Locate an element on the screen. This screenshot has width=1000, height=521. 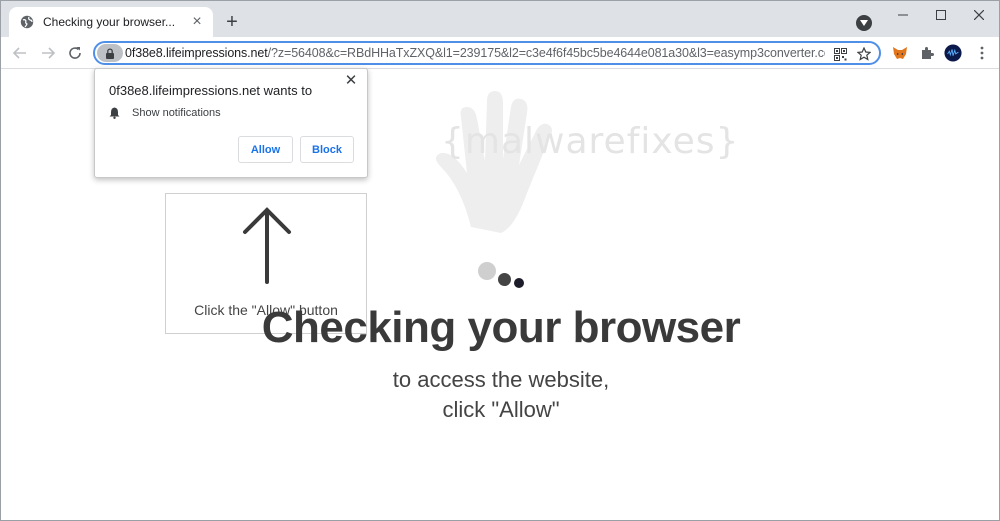
loading-dot-small is located at coordinates (519, 283).